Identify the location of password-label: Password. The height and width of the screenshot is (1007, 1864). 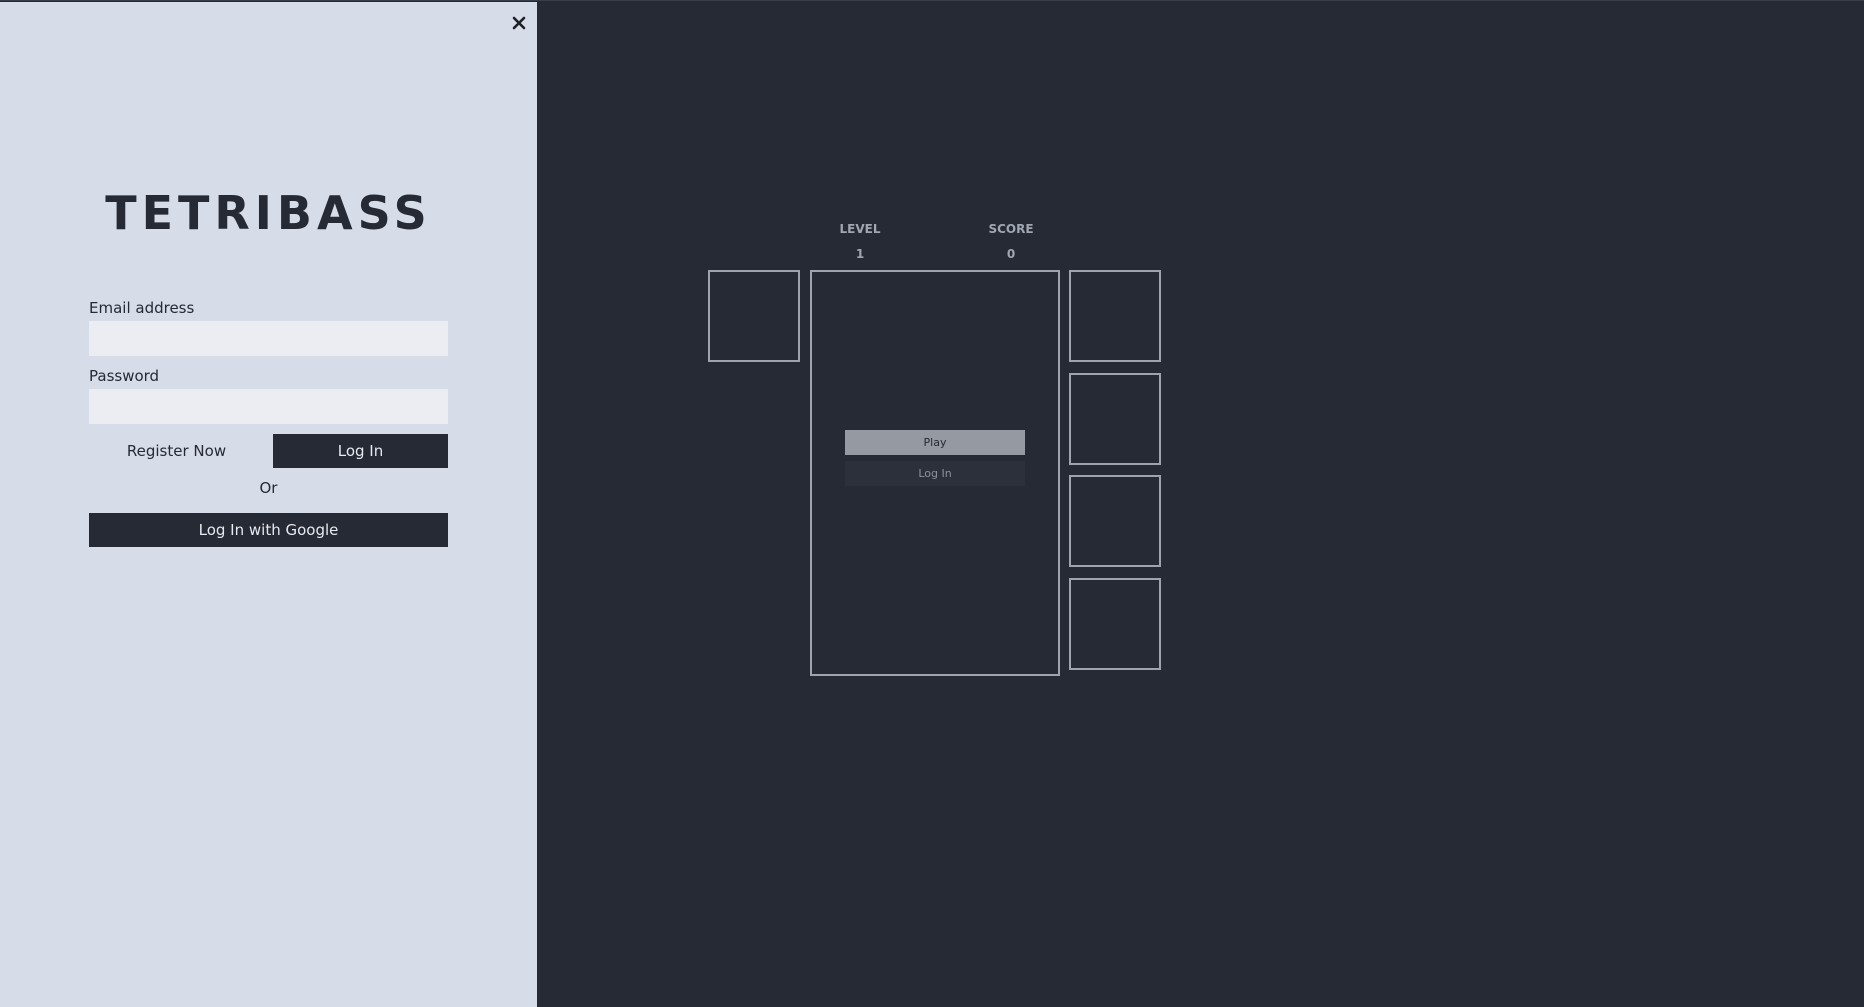
(124, 376).